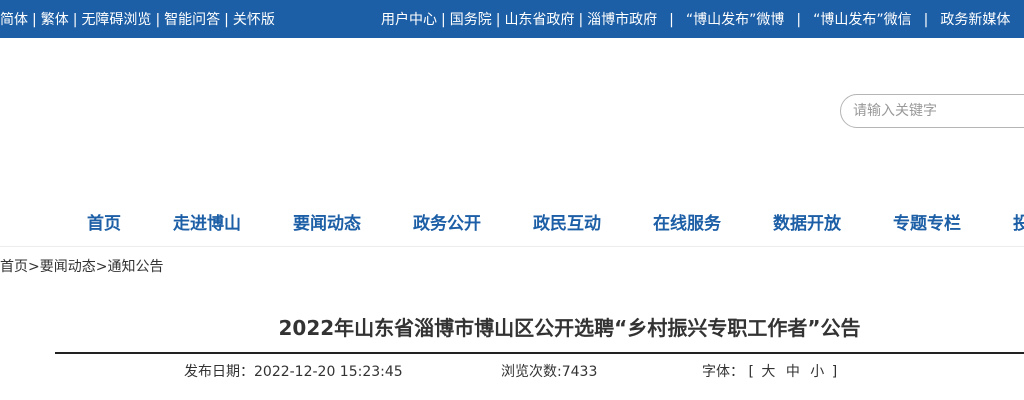 The image size is (1024, 400). Describe the element at coordinates (471, 20) in the screenshot. I see `link-state-council: 国务院` at that location.